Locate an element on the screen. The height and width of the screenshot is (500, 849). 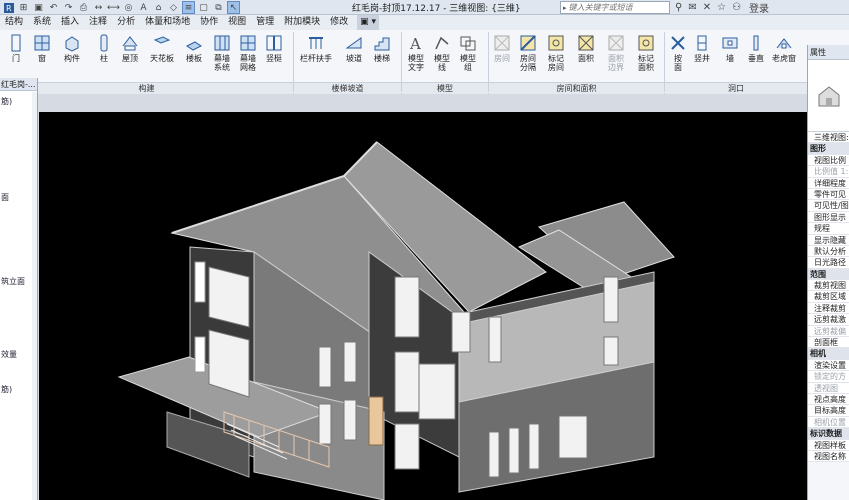
switch-windows-icon: ⧉ is located at coordinates (218, 7).